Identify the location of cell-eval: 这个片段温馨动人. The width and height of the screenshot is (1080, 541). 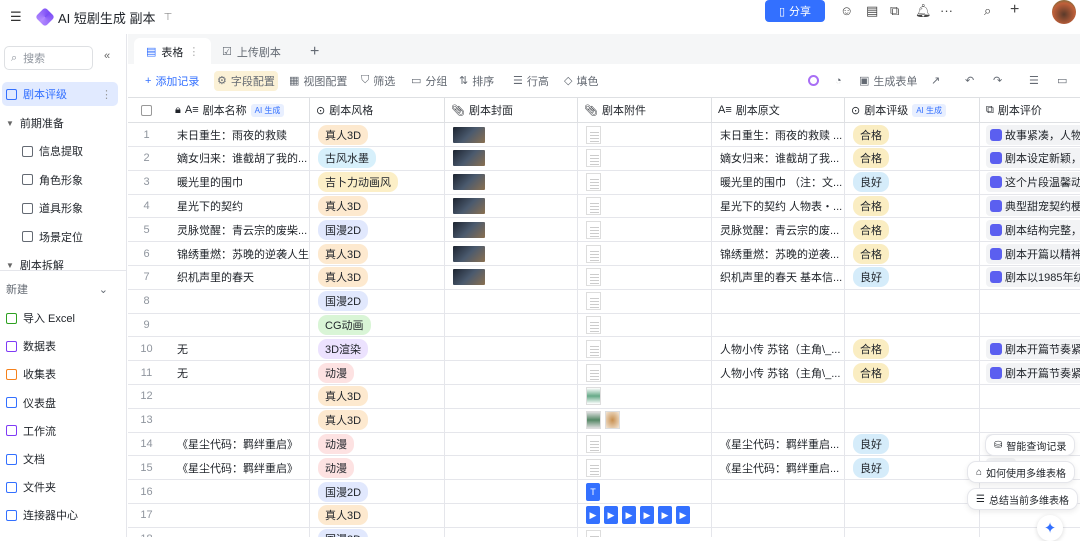
(1030, 183).